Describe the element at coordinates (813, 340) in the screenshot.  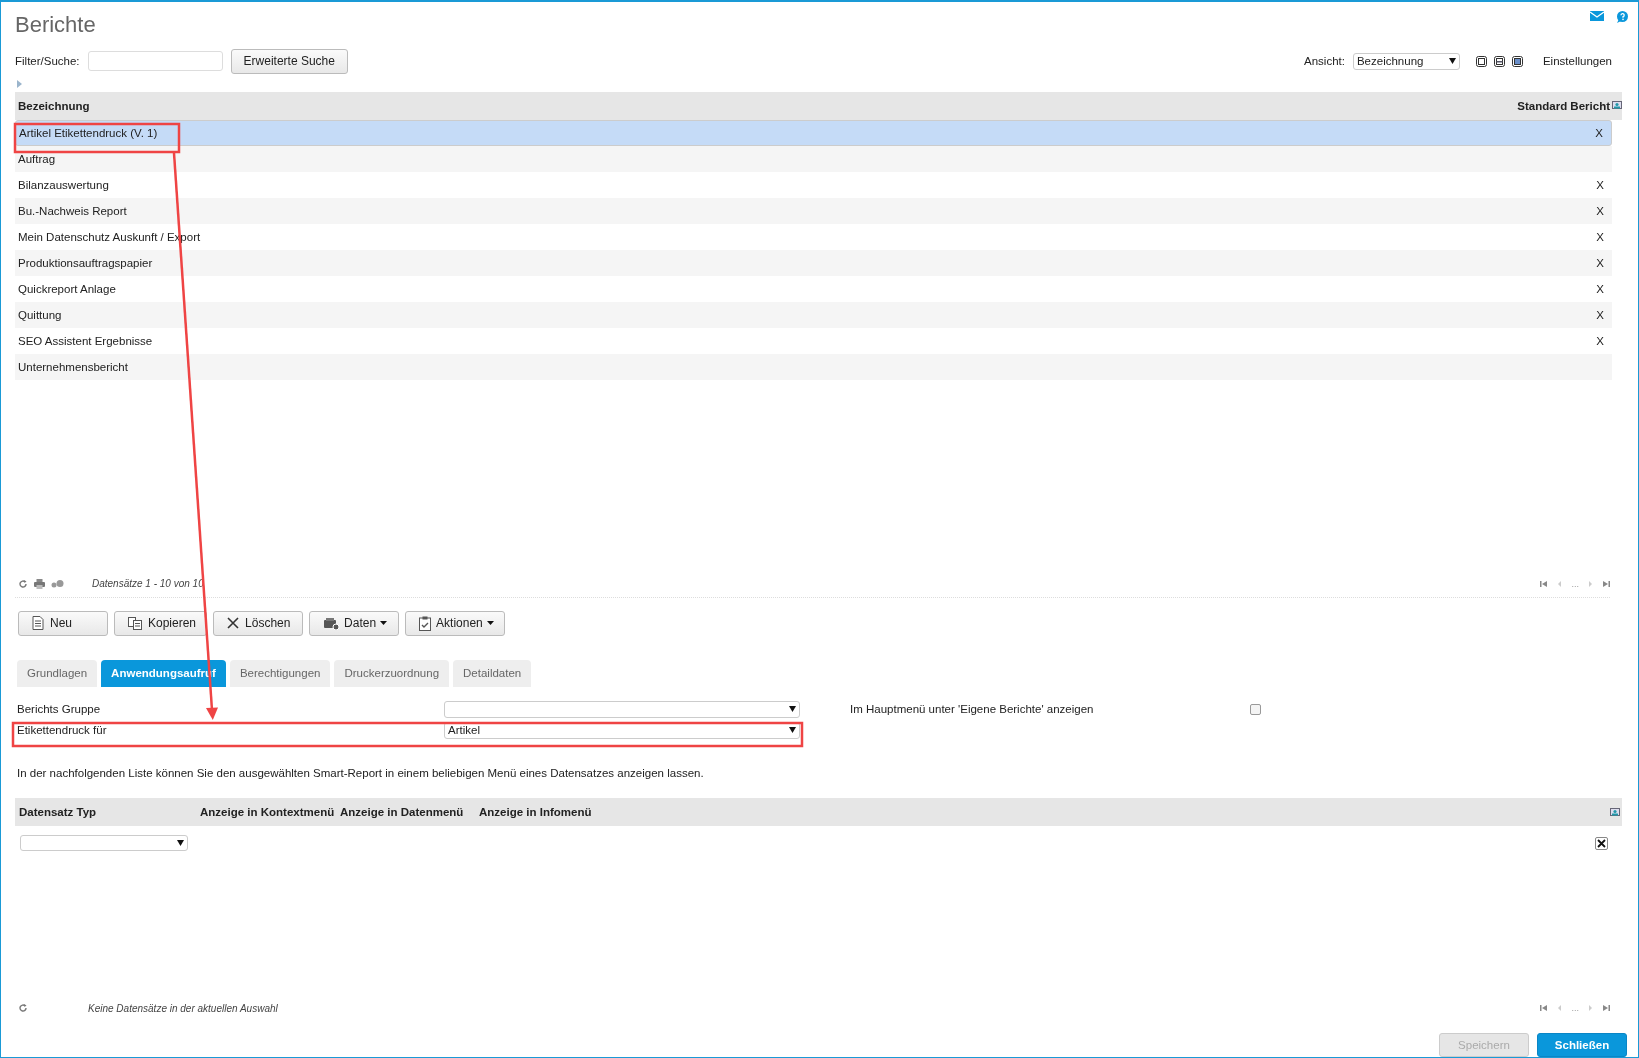
I see `table-row: SEO Assistent Ergebnisse X` at that location.